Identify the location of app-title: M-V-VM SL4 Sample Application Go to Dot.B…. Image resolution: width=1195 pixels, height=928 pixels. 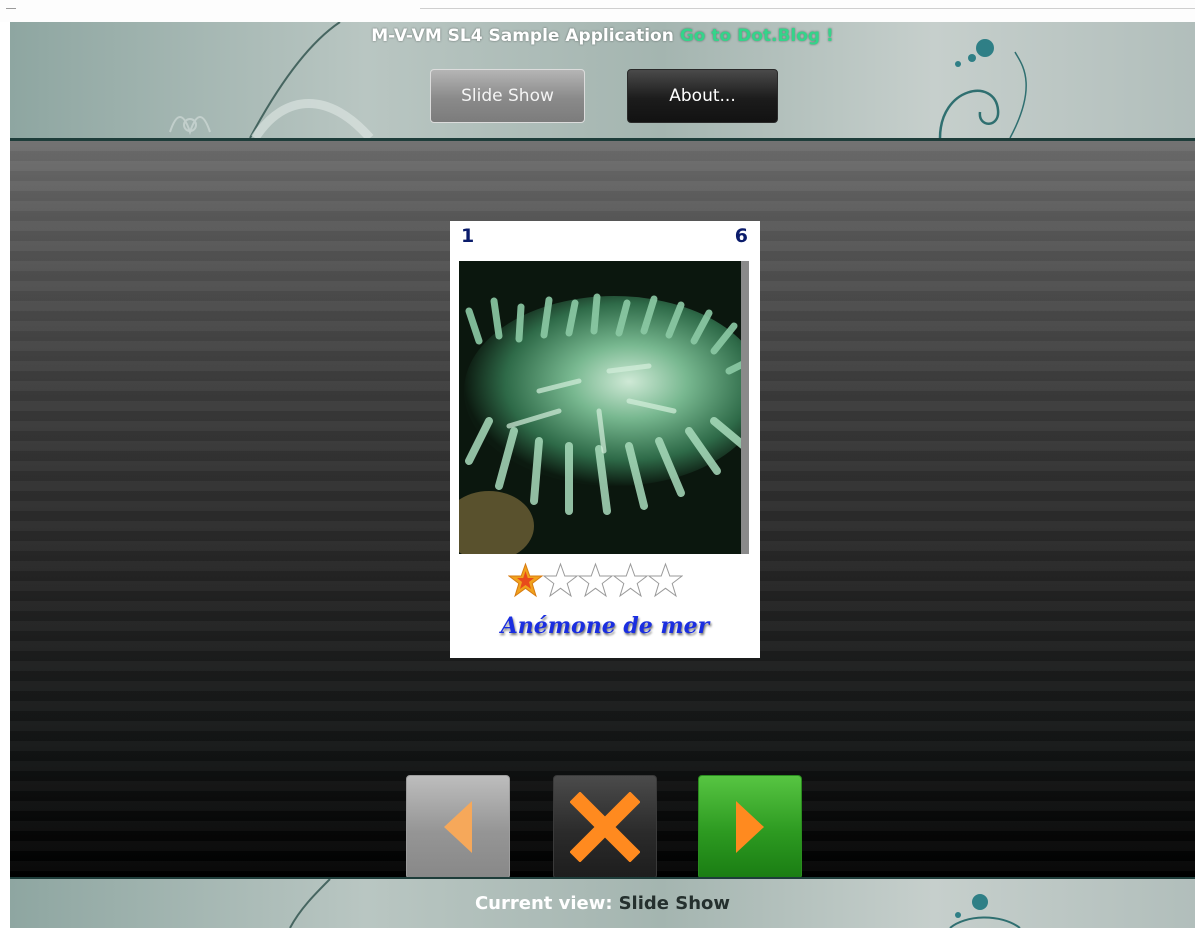
(602, 36).